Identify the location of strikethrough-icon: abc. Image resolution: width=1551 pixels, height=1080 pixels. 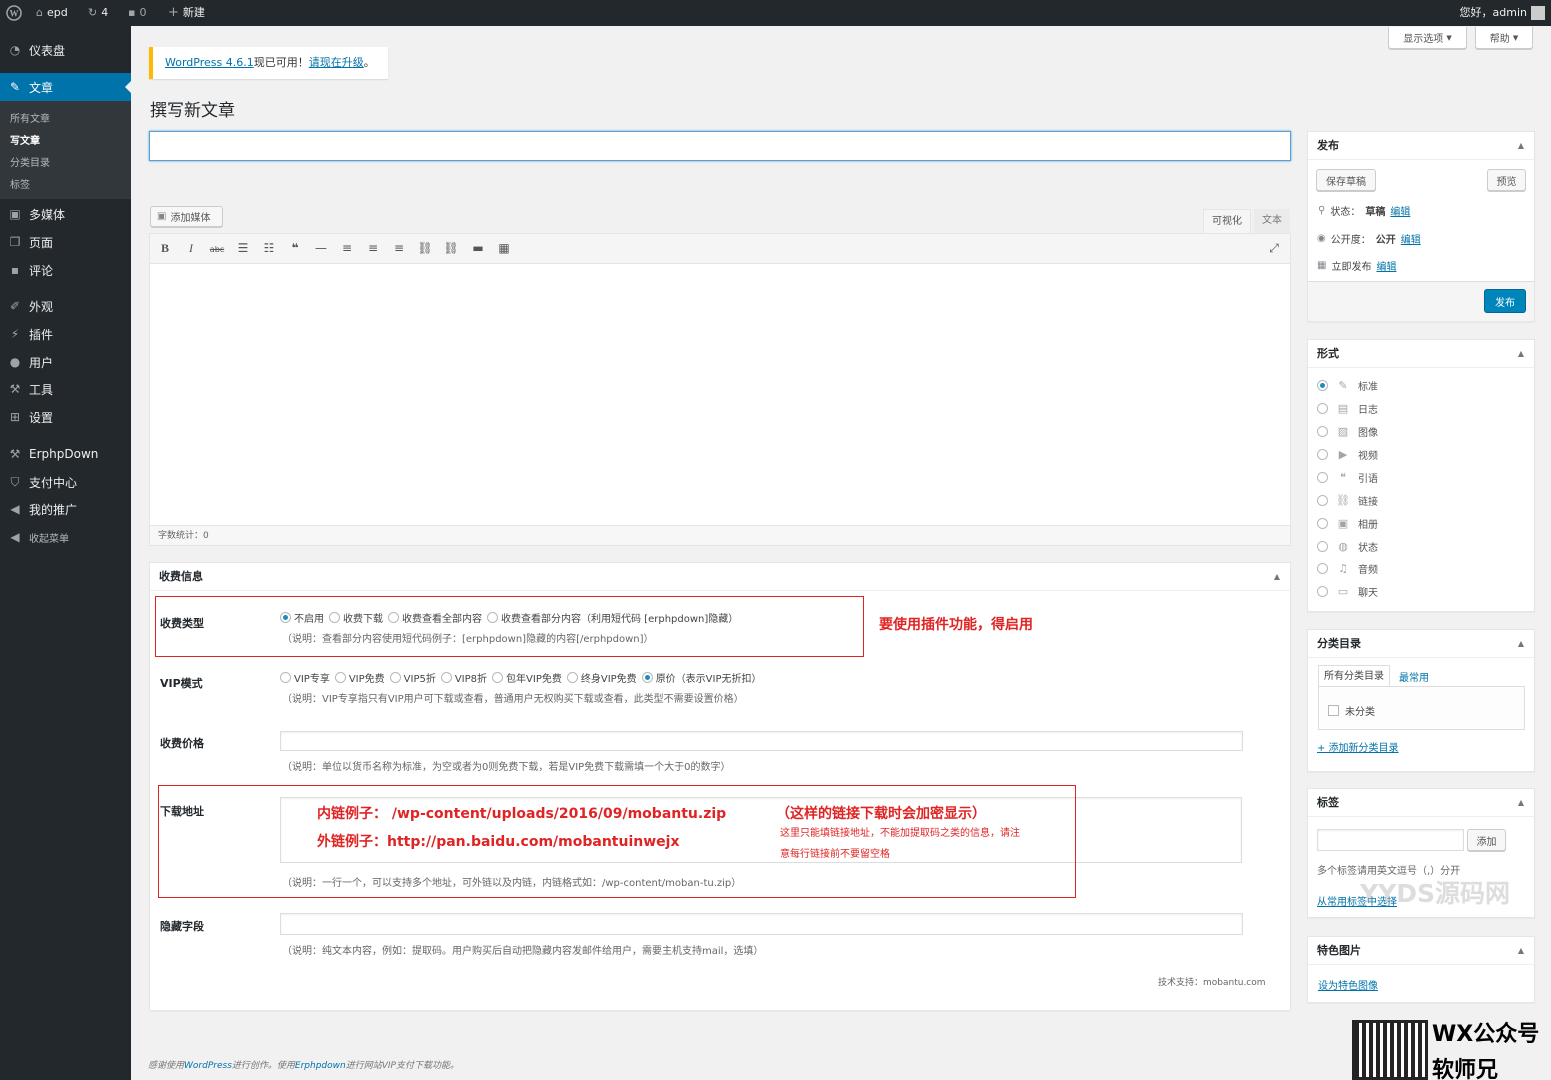
(217, 249).